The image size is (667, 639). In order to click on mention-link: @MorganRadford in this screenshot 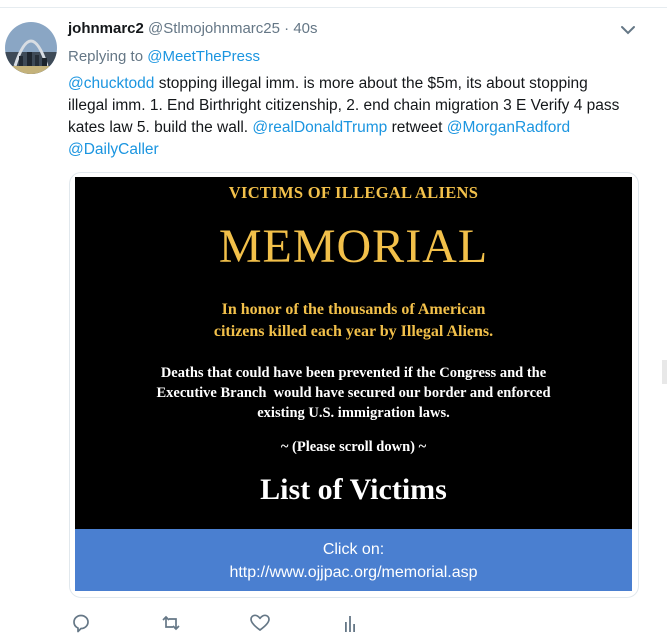, I will do `click(508, 127)`.